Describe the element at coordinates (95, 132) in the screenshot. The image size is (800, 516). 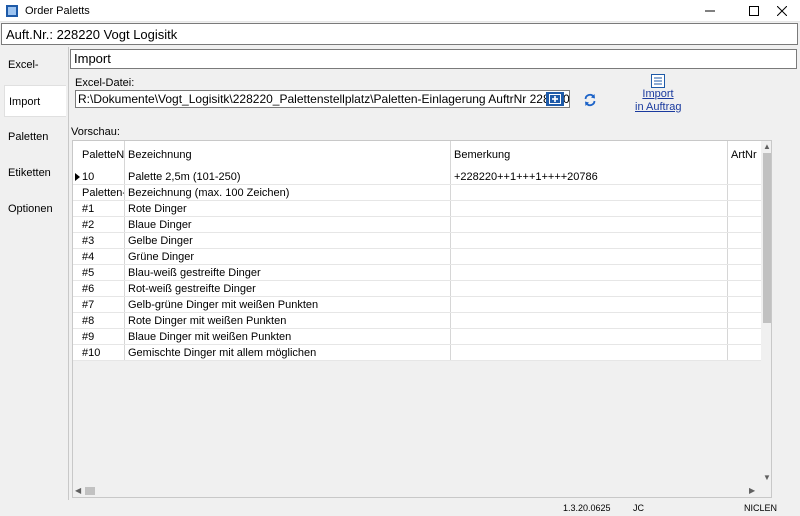
I see `preview-label: Vorschau:` at that location.